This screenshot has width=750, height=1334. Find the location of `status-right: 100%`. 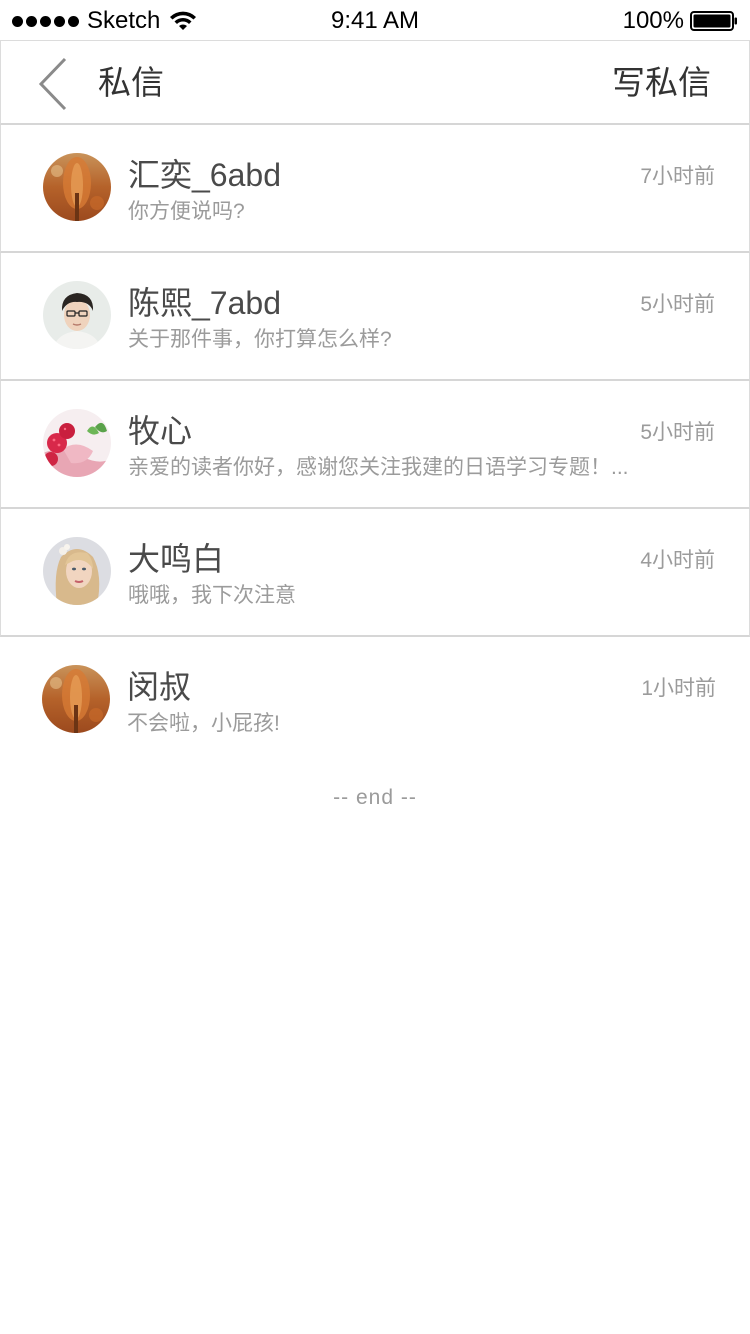

status-right: 100% is located at coordinates (680, 21).